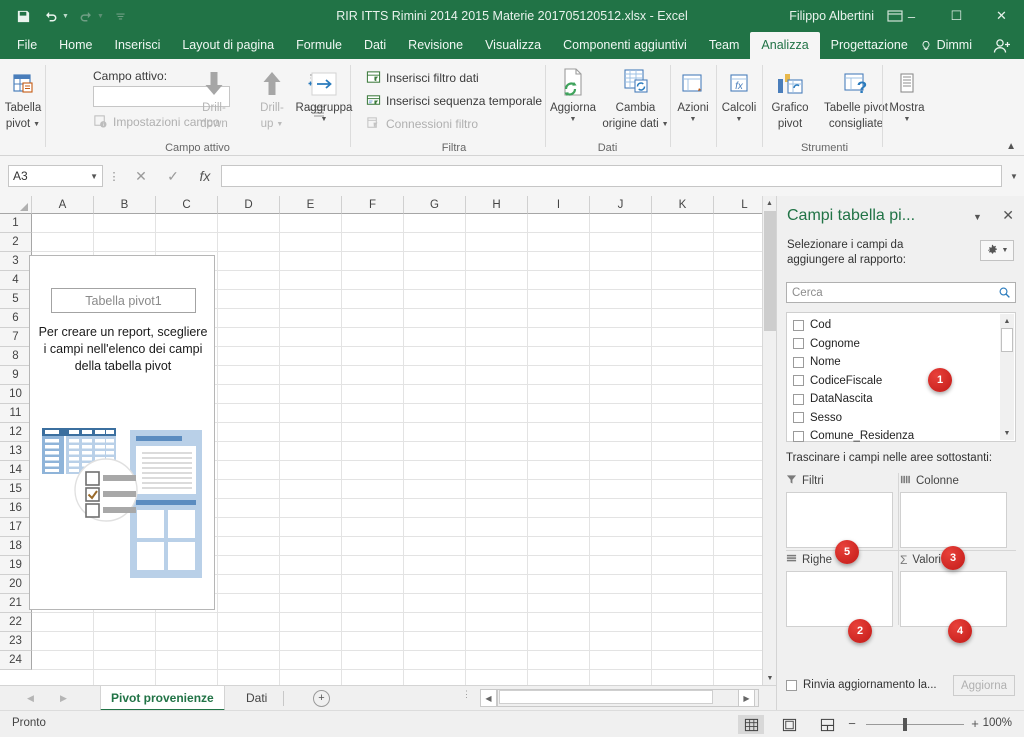 This screenshot has height=737, width=1024. What do you see at coordinates (373, 205) in the screenshot?
I see `column-header-f: F` at bounding box center [373, 205].